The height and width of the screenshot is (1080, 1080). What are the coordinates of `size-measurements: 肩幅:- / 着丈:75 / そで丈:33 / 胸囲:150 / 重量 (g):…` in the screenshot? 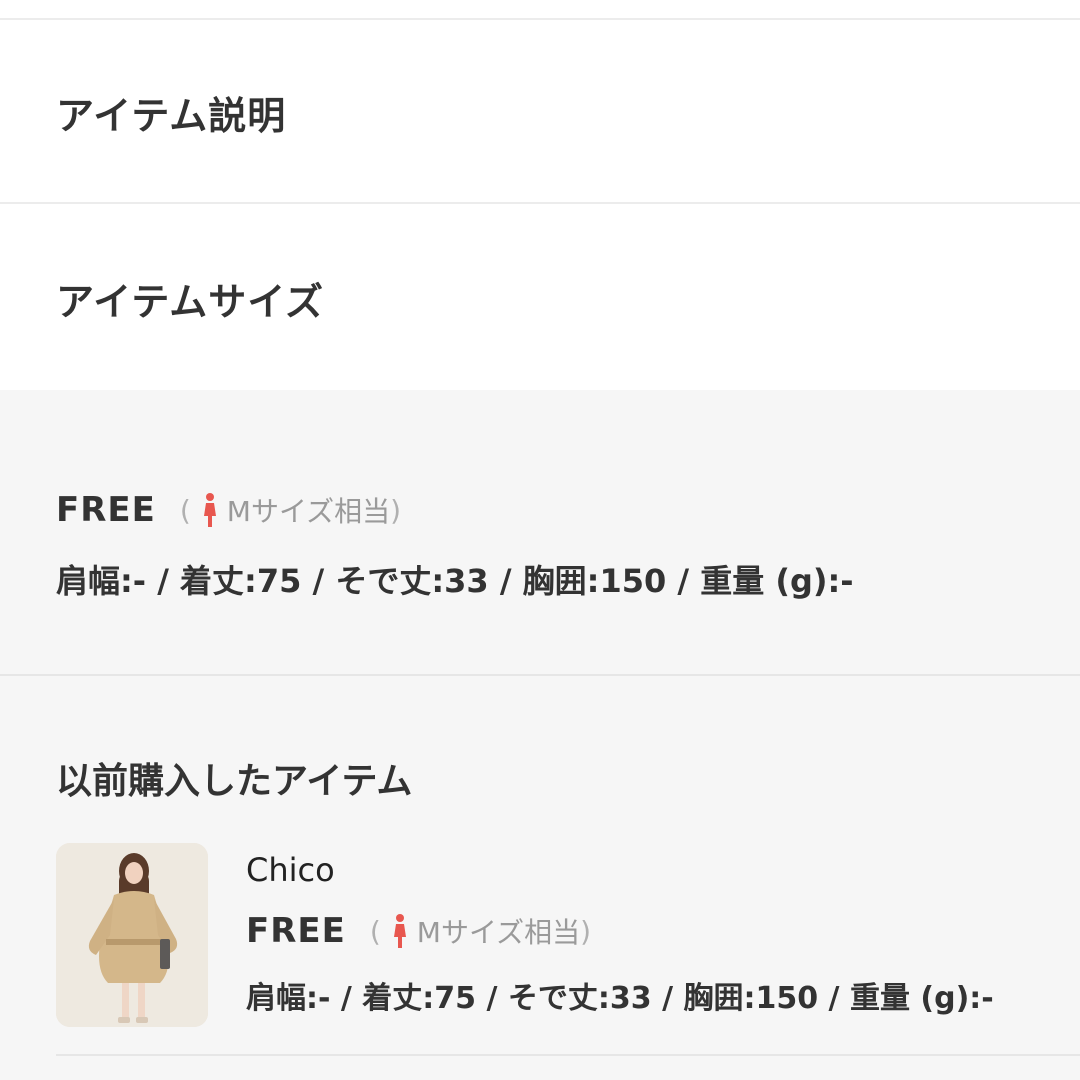 It's located at (455, 581).